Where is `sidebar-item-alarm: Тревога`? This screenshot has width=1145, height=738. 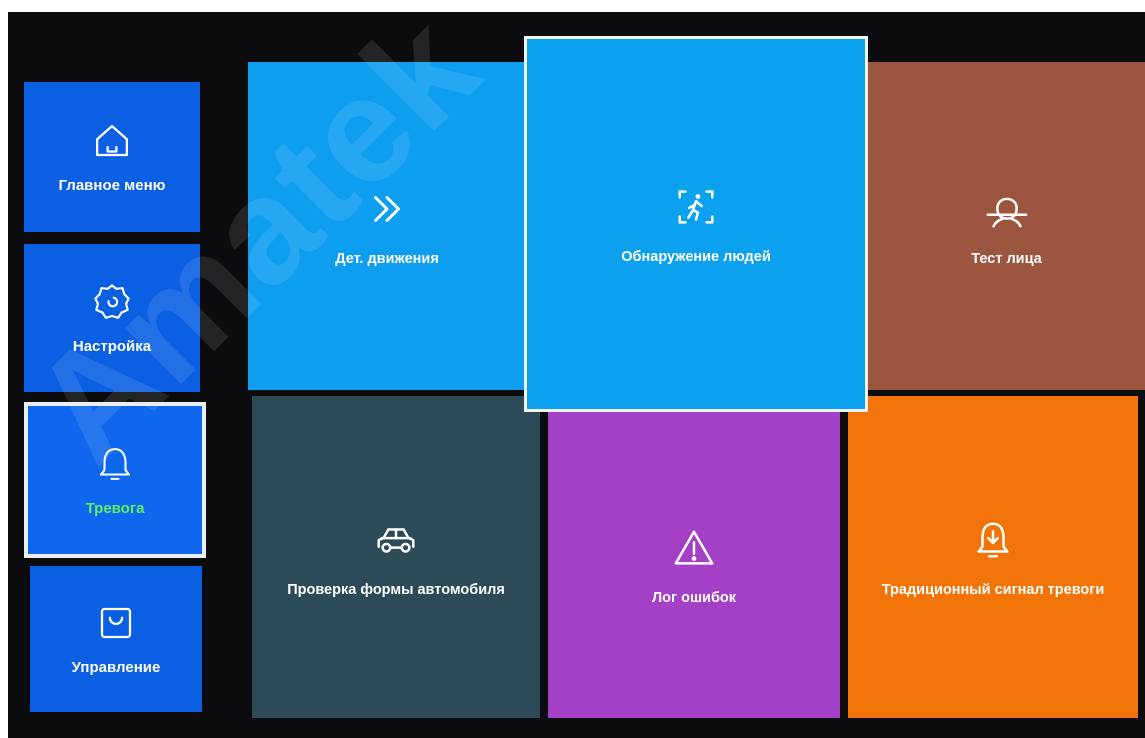
sidebar-item-alarm: Тревога is located at coordinates (115, 480).